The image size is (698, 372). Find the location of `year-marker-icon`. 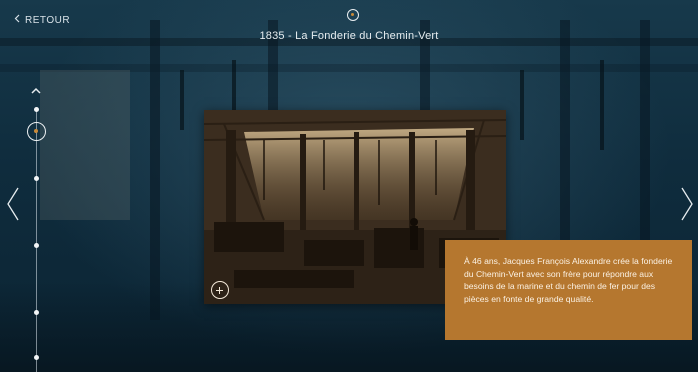

year-marker-icon is located at coordinates (353, 15).